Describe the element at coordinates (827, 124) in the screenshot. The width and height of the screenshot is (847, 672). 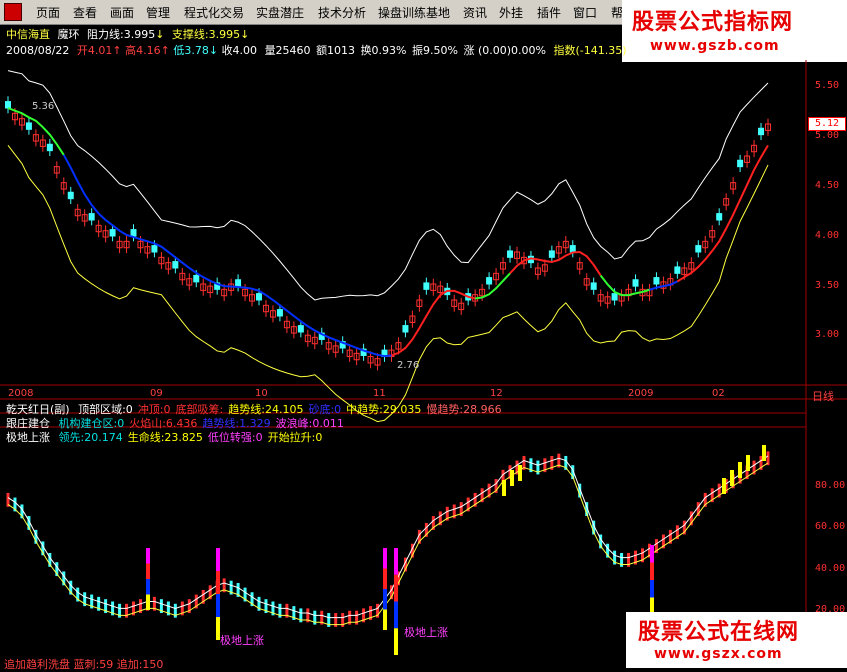
I see `current-price-badge: 5.12` at that location.